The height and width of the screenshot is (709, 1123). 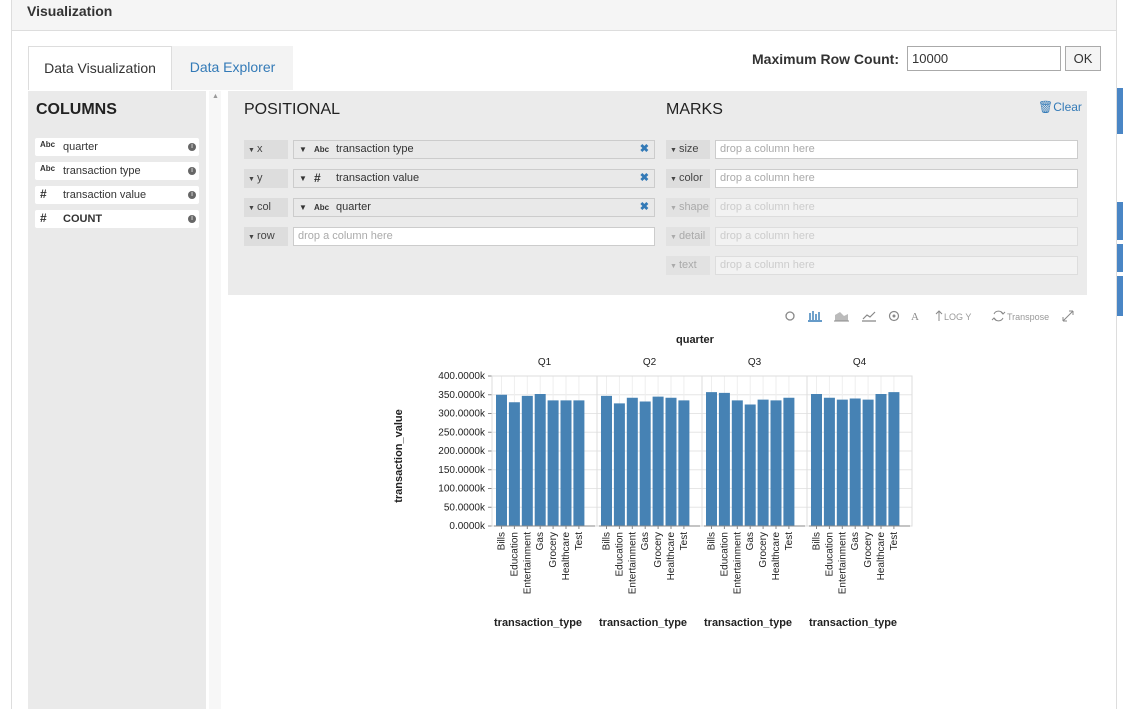 What do you see at coordinates (998, 316) in the screenshot?
I see `transpose-icon` at bounding box center [998, 316].